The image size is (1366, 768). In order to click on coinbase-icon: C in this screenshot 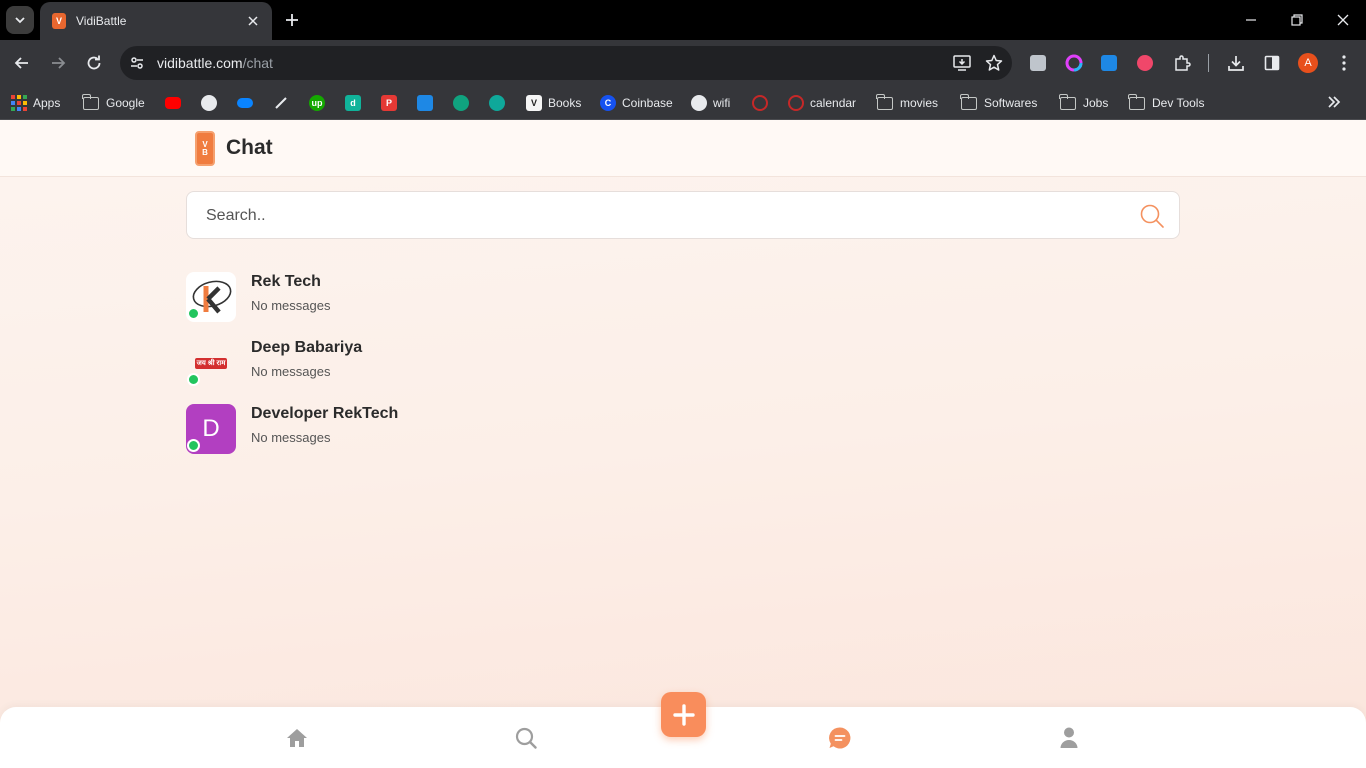, I will do `click(608, 103)`.